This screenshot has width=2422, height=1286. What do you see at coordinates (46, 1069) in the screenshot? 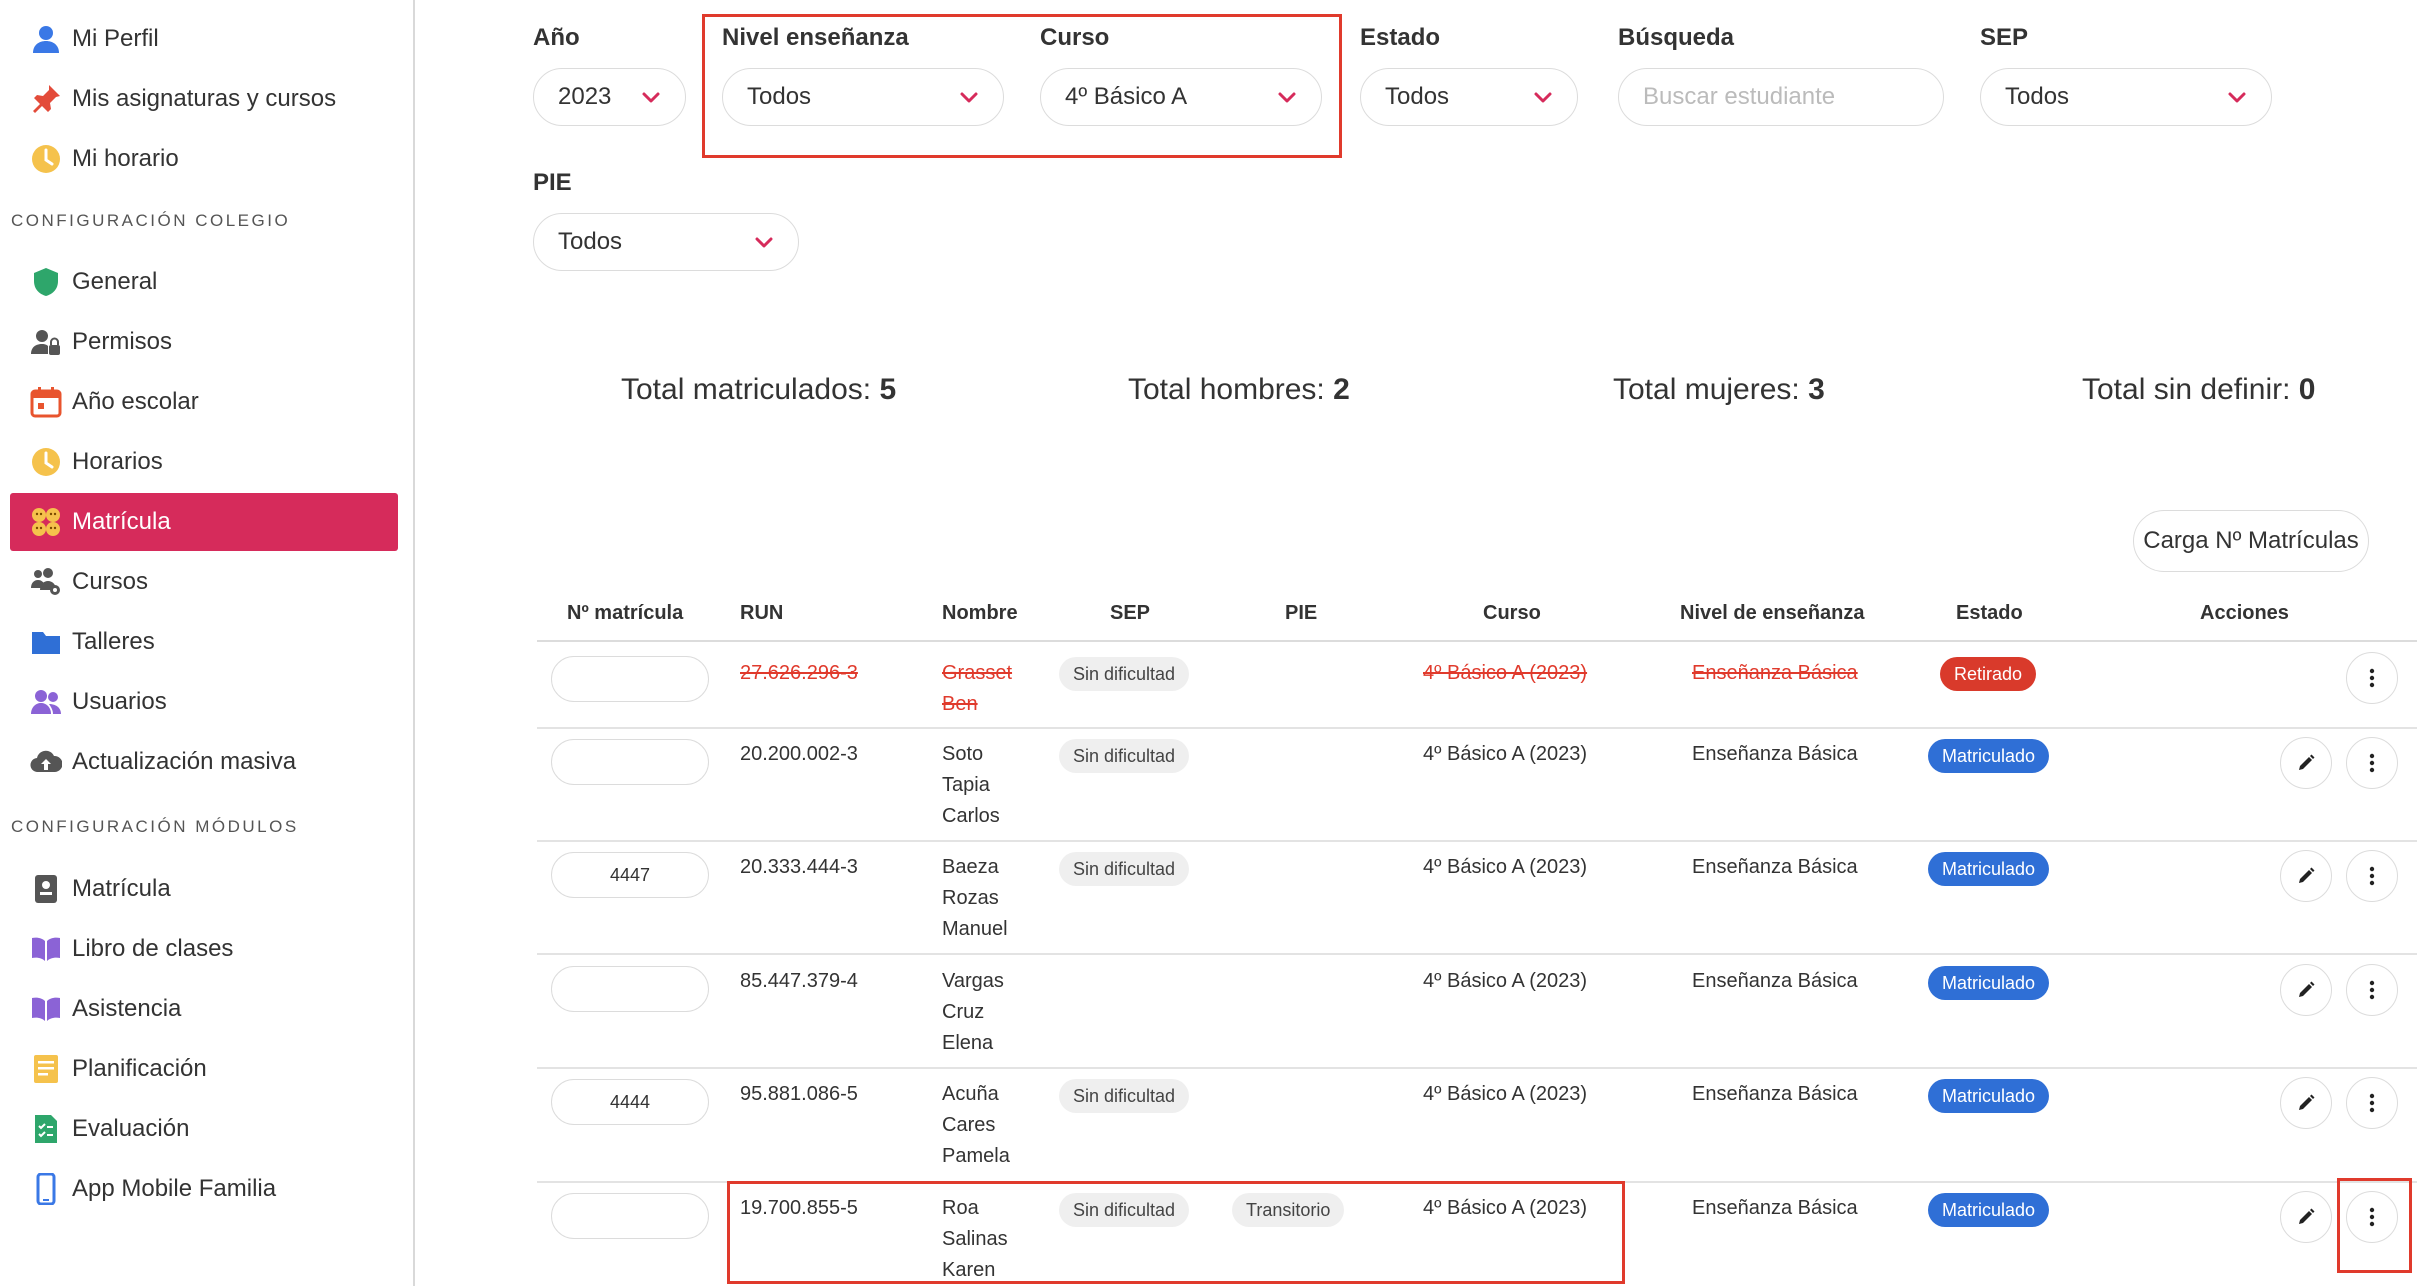
I see `notes-icon` at bounding box center [46, 1069].